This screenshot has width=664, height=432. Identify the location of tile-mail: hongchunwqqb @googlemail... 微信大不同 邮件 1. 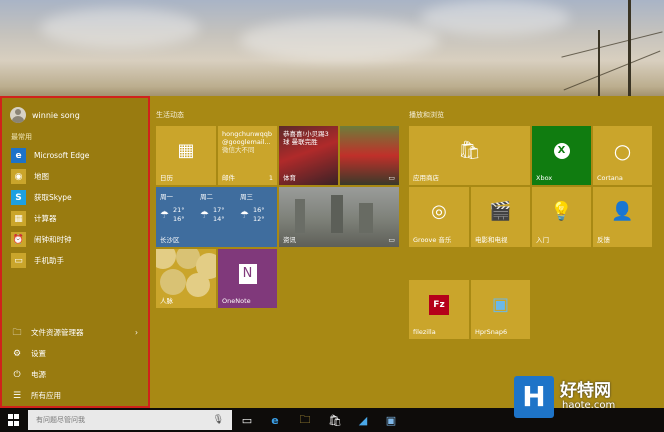
(247, 155).